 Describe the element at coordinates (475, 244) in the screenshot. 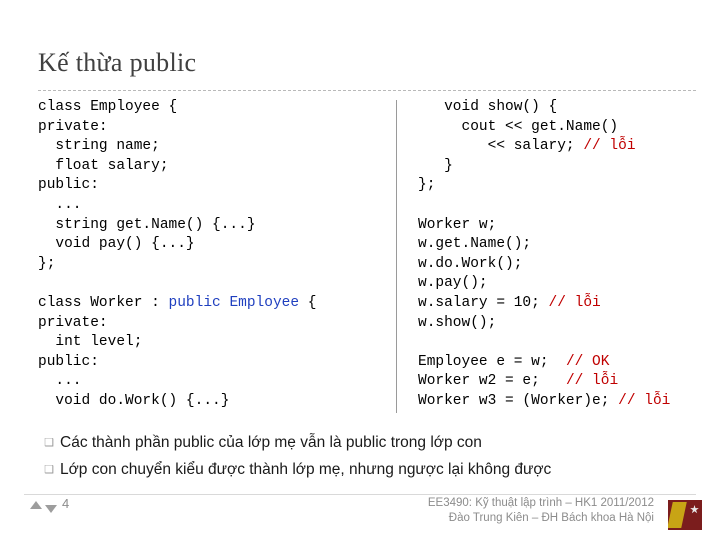

I see `code-token: w.get.Name();` at that location.